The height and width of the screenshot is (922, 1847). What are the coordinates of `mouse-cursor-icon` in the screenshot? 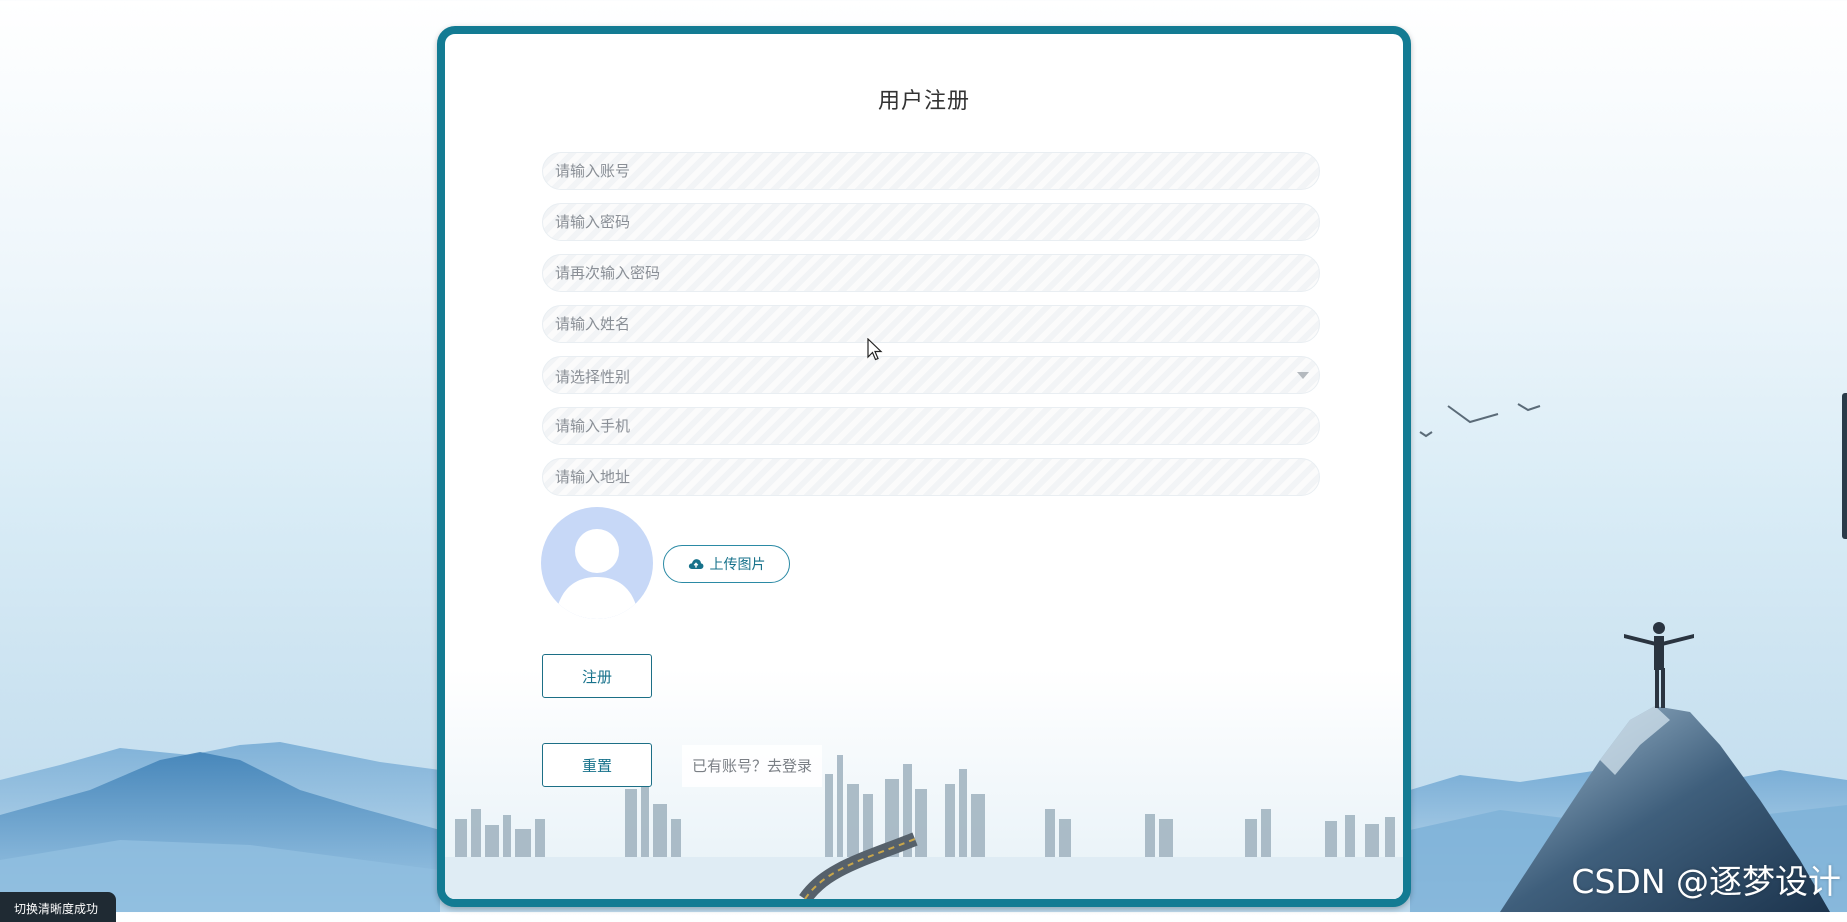 It's located at (875, 349).